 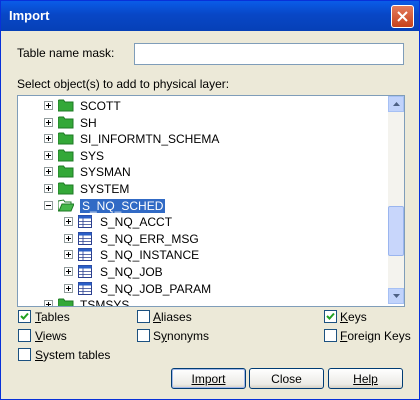 I want to click on window-title: Import, so click(x=29, y=15).